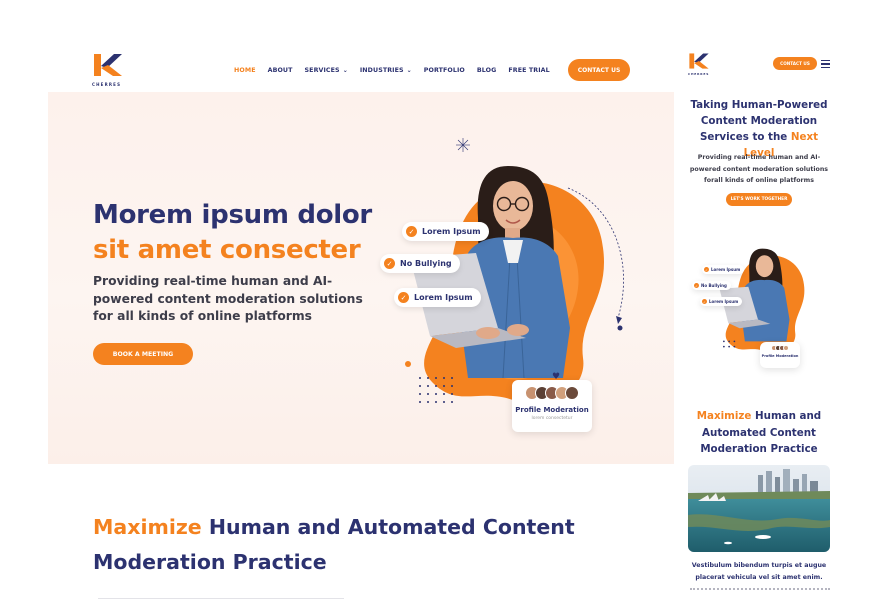 This screenshot has height=600, width=886. I want to click on heart-icon: ♥, so click(556, 377).